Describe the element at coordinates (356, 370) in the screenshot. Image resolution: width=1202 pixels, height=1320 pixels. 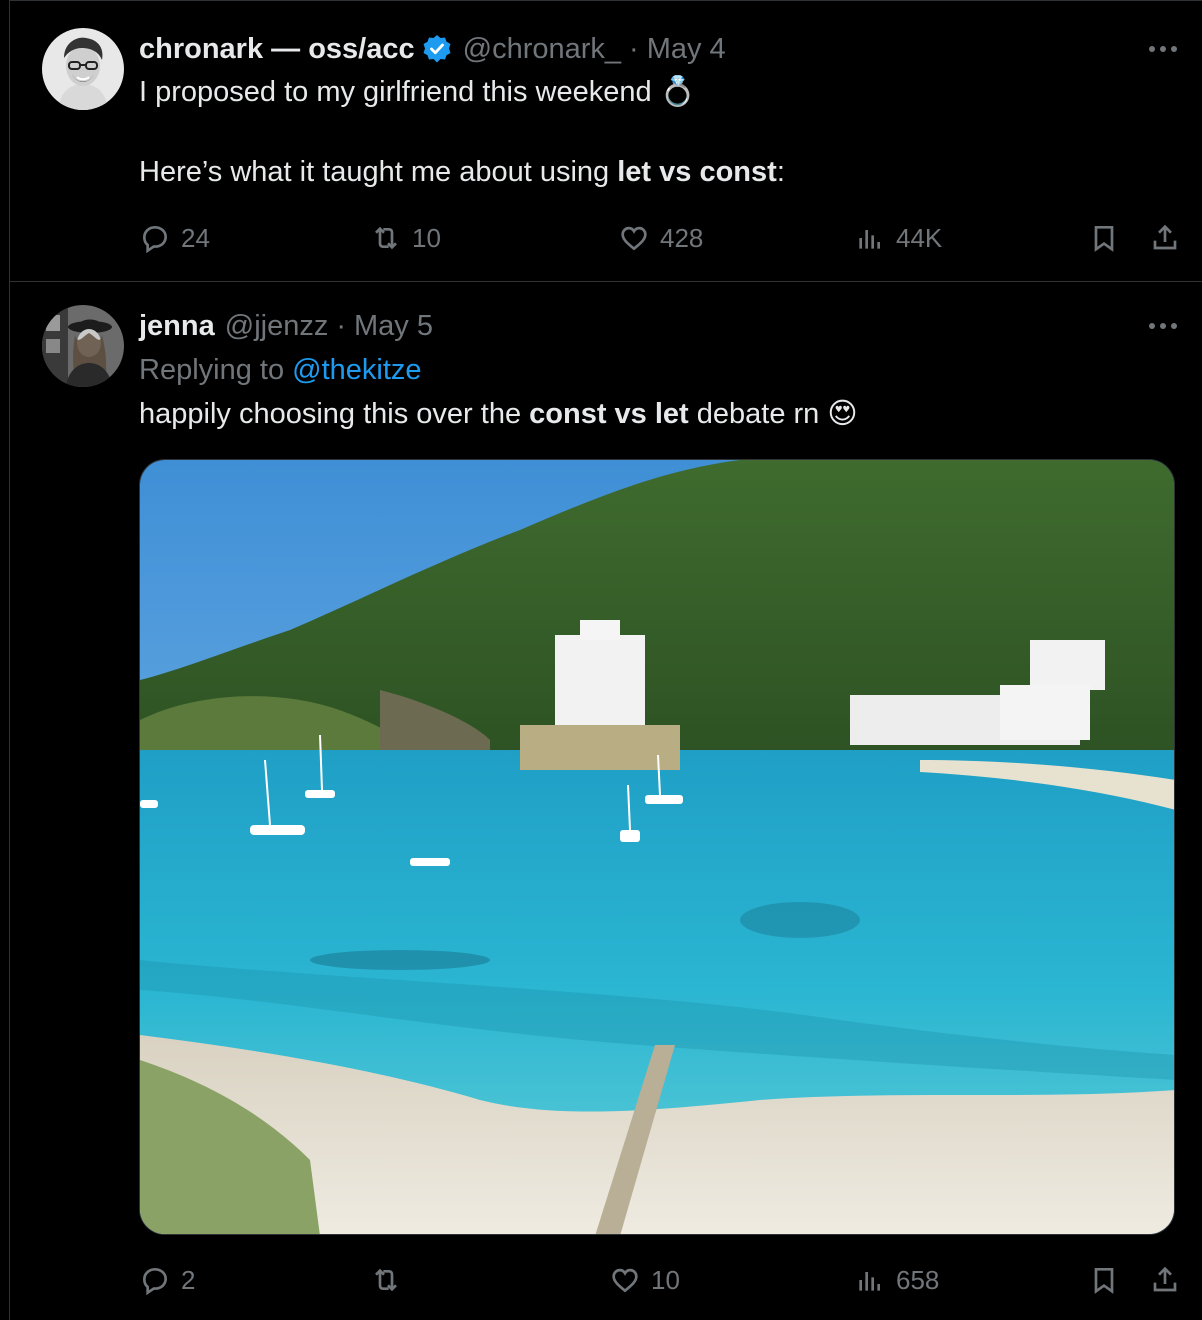
I see `replying-to-link: @thekitze` at that location.